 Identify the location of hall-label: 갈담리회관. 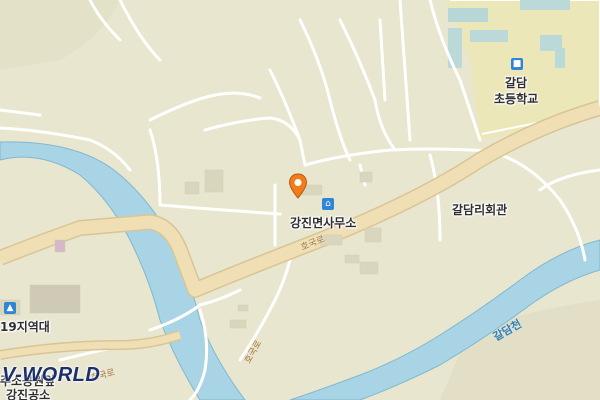
(479, 209).